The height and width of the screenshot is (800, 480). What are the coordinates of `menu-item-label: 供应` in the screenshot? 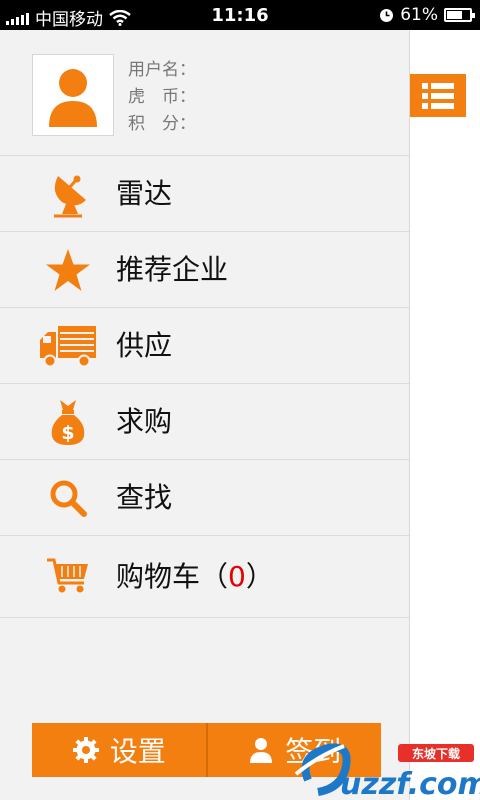 It's located at (144, 345).